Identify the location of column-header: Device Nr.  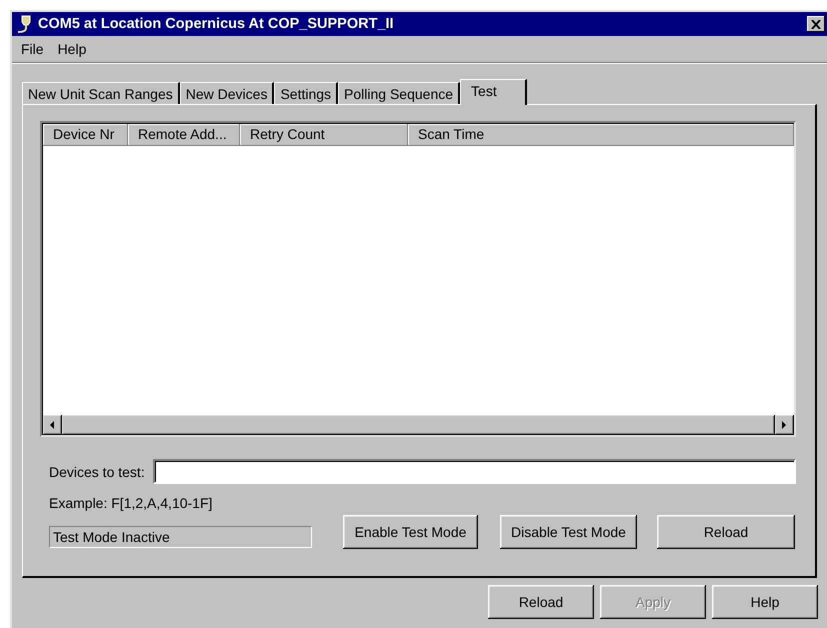
(85, 135).